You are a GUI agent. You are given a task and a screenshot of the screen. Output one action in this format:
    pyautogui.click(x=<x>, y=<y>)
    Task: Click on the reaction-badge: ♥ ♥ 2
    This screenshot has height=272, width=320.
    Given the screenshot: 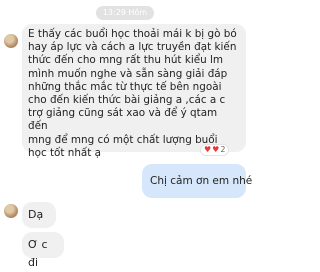 What is the action you would take?
    pyautogui.click(x=215, y=150)
    